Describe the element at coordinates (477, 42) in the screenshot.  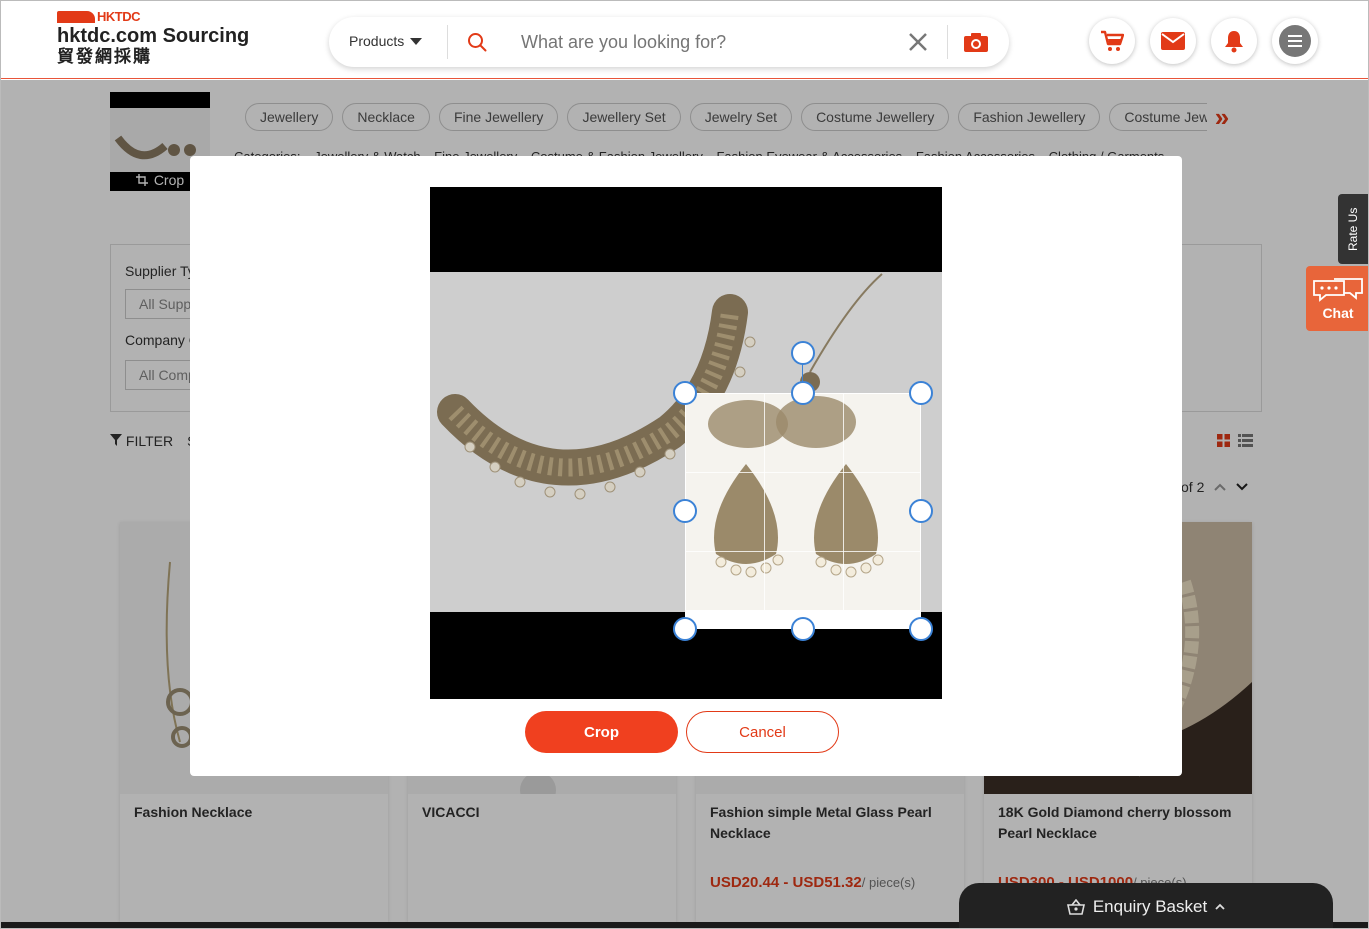
I see `search-icon` at that location.